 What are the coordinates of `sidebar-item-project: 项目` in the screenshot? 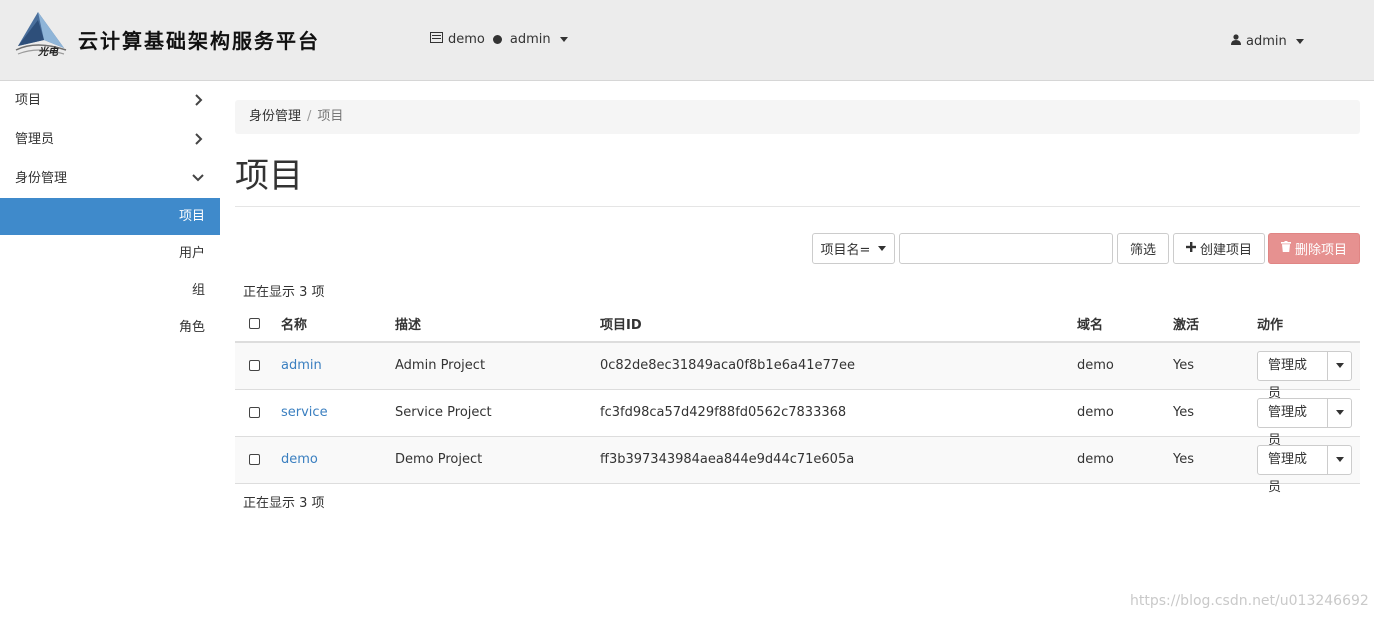 It's located at (110, 100).